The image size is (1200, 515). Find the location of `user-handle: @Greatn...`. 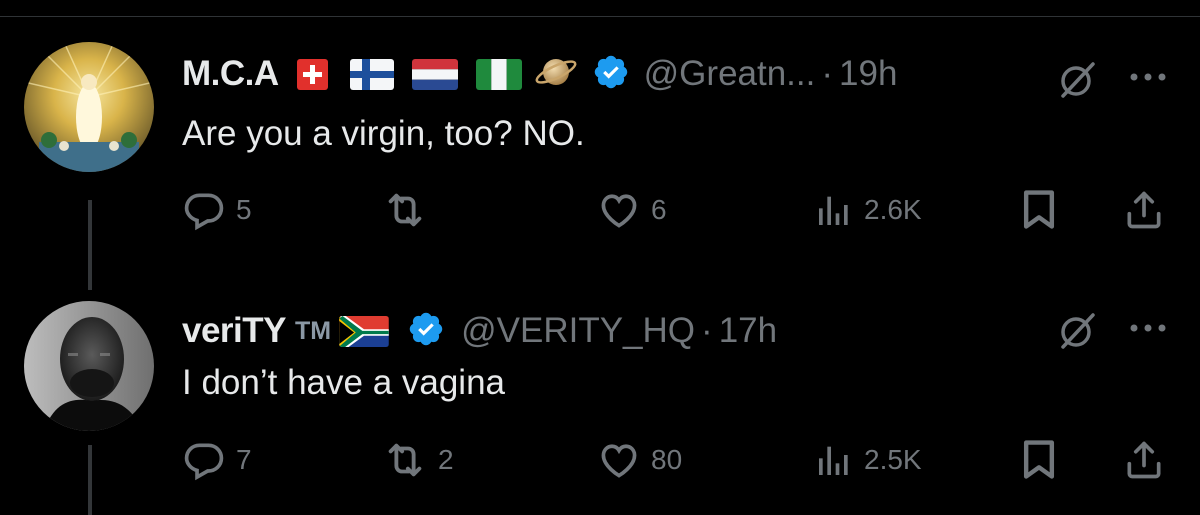

user-handle: @Greatn... is located at coordinates (730, 74).